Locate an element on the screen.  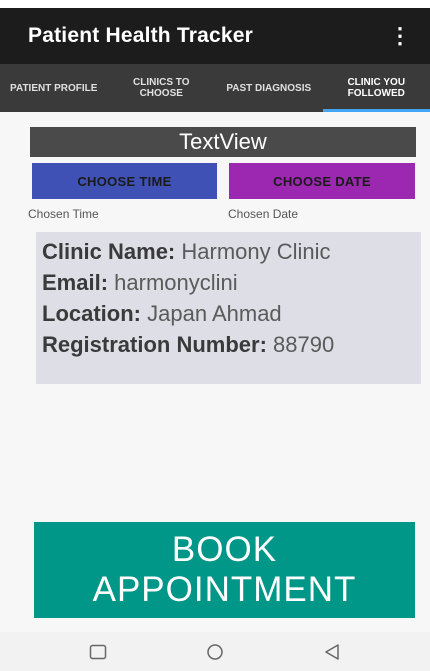
home-icon is located at coordinates (215, 652).